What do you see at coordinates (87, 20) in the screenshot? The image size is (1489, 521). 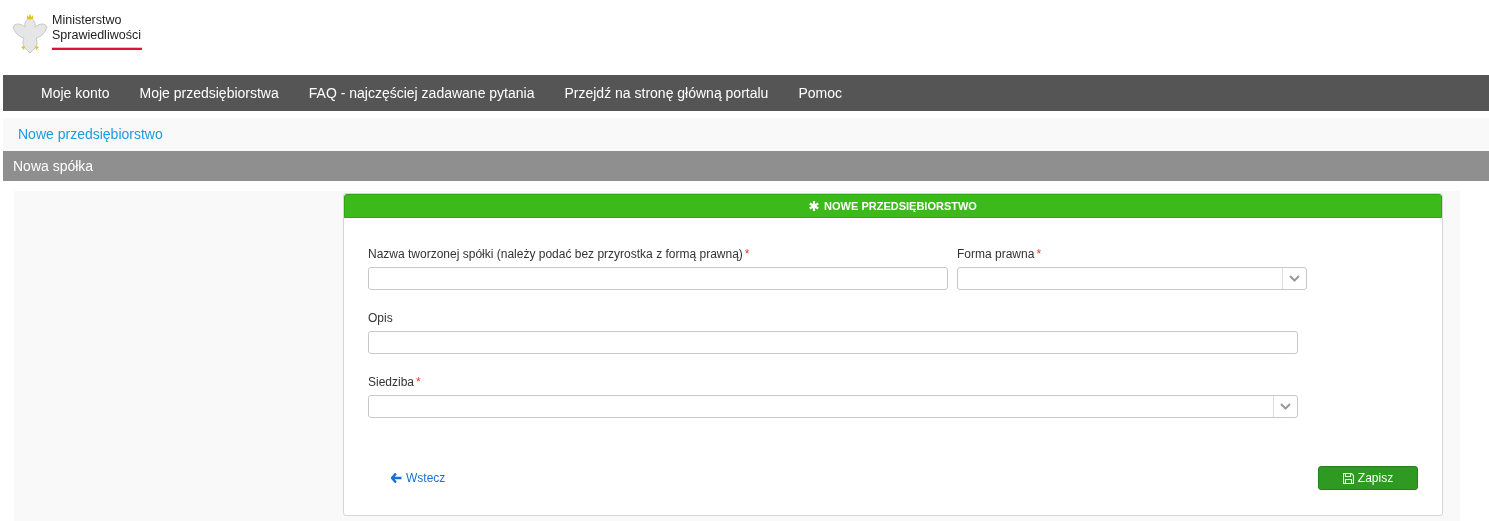 I see `logo-text: Ministerstwo` at bounding box center [87, 20].